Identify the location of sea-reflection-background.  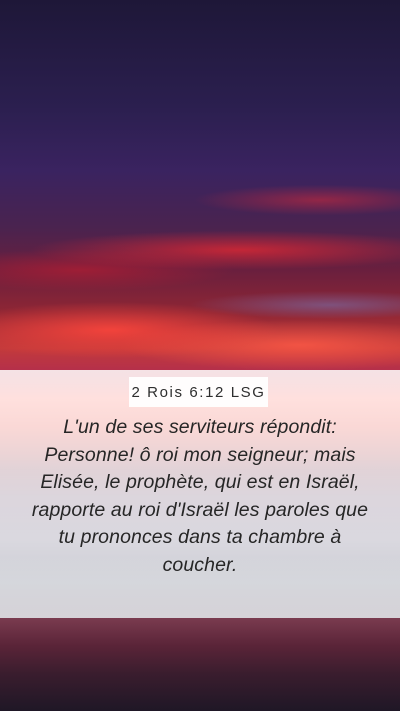
(200, 664).